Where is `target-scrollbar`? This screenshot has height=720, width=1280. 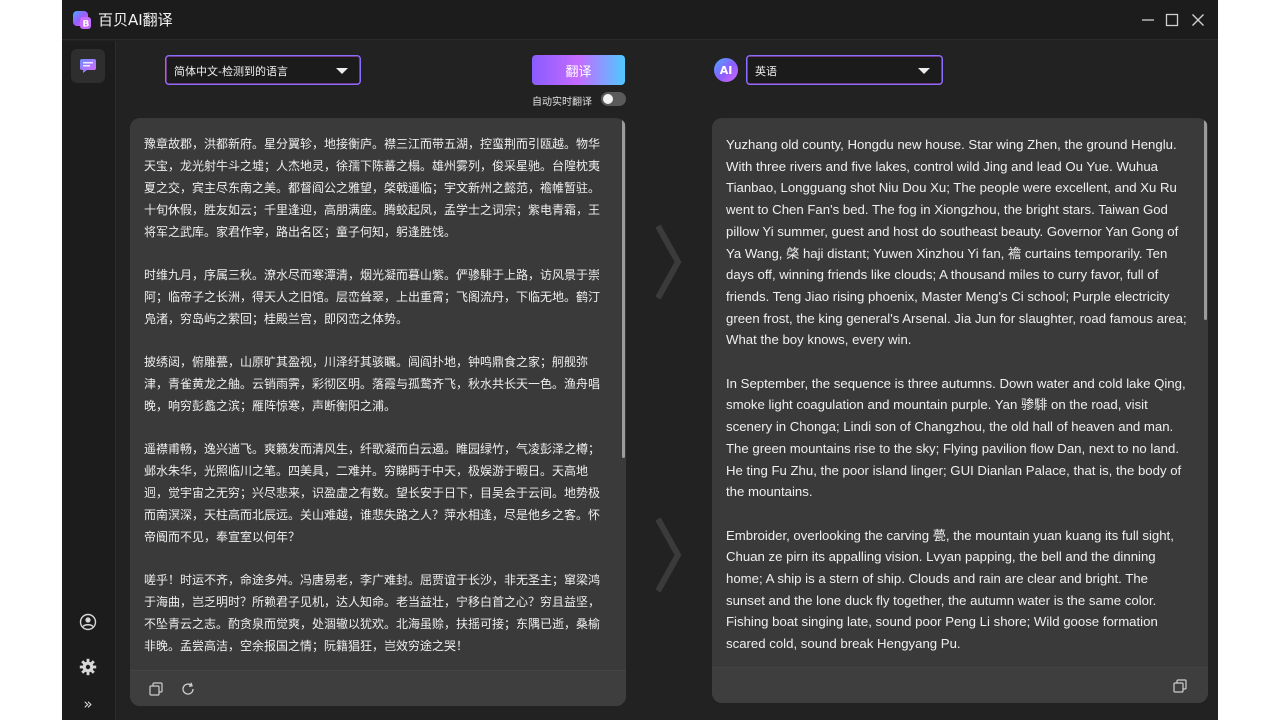
target-scrollbar is located at coordinates (1205, 220).